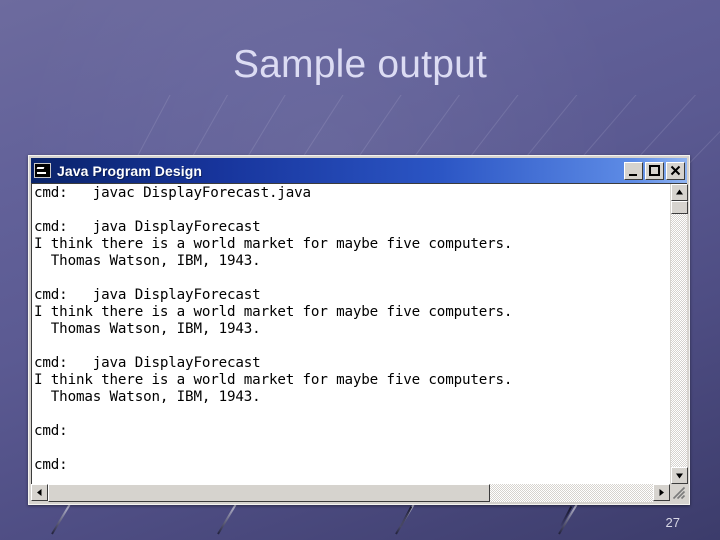 The width and height of the screenshot is (720, 540). Describe the element at coordinates (661, 492) in the screenshot. I see `scroll-right-arrow-icon` at that location.